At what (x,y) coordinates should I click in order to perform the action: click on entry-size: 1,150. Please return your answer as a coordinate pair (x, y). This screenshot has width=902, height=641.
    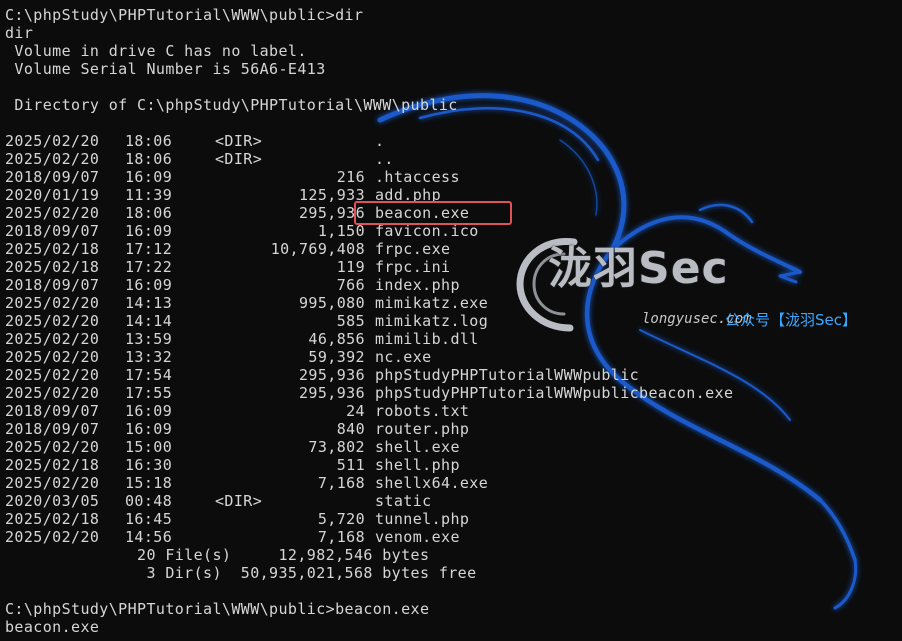
    Looking at the image, I should click on (341, 231).